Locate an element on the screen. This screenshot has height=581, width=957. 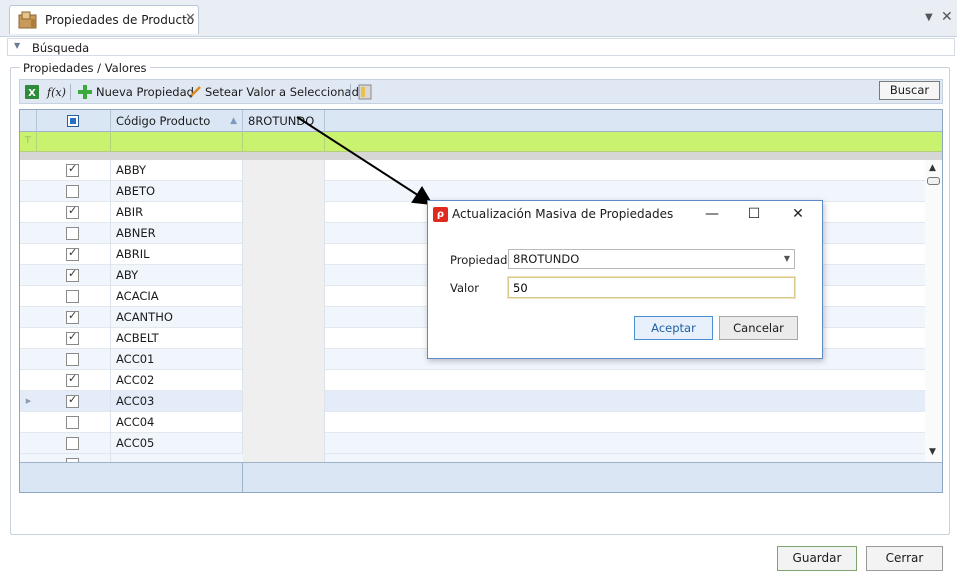
column-header-codigo: Código Producto ▲ is located at coordinates (177, 121).